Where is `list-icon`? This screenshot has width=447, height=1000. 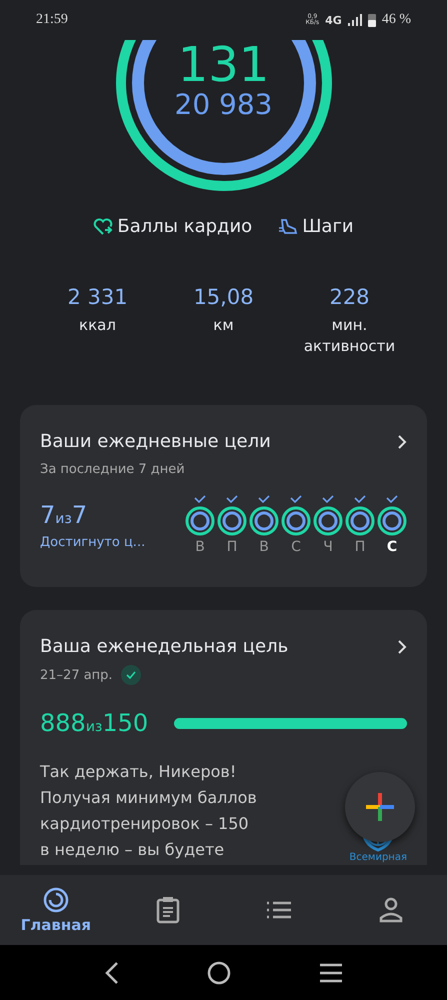 list-icon is located at coordinates (279, 910).